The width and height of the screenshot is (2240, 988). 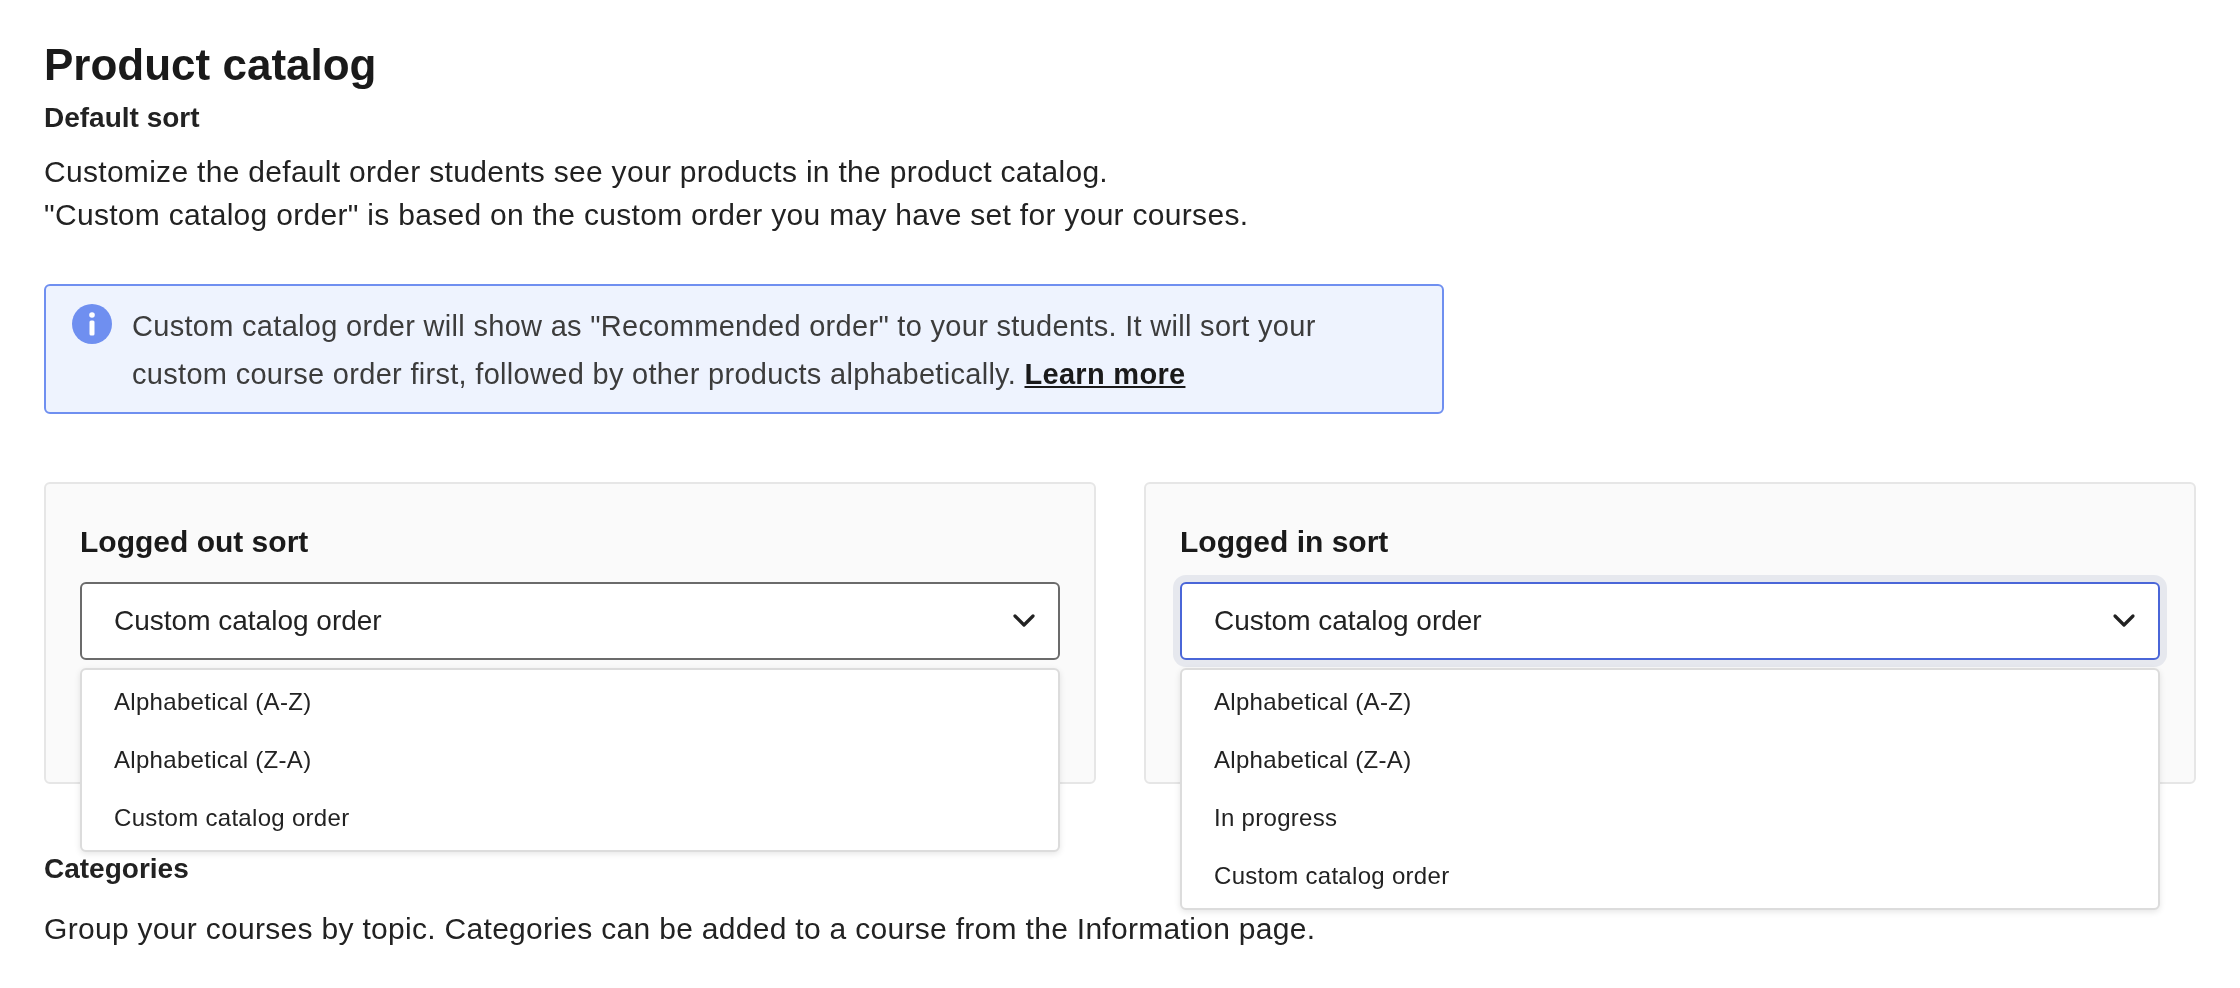 What do you see at coordinates (570, 621) in the screenshot?
I see `sort-select: Custom catalog order` at bounding box center [570, 621].